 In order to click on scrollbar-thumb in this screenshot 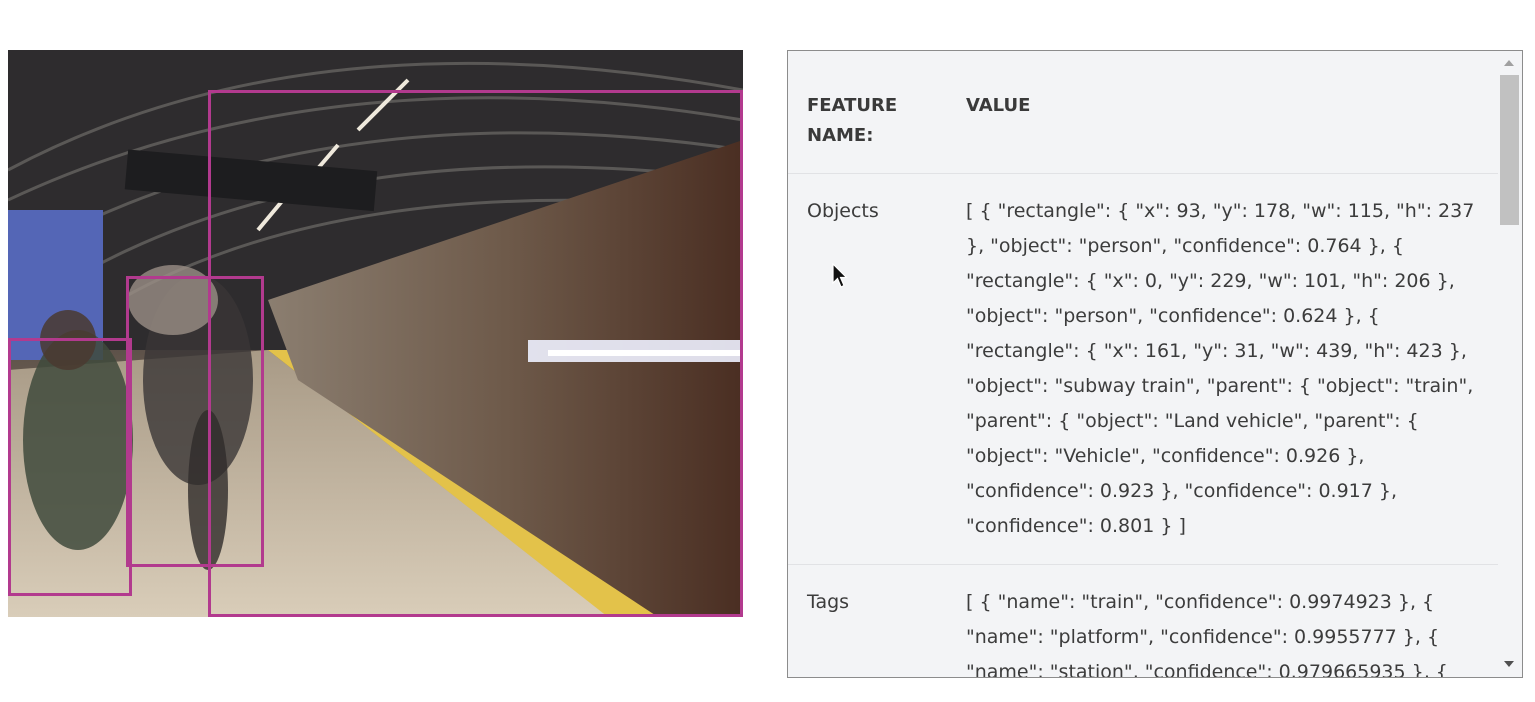, I will do `click(1509, 150)`.